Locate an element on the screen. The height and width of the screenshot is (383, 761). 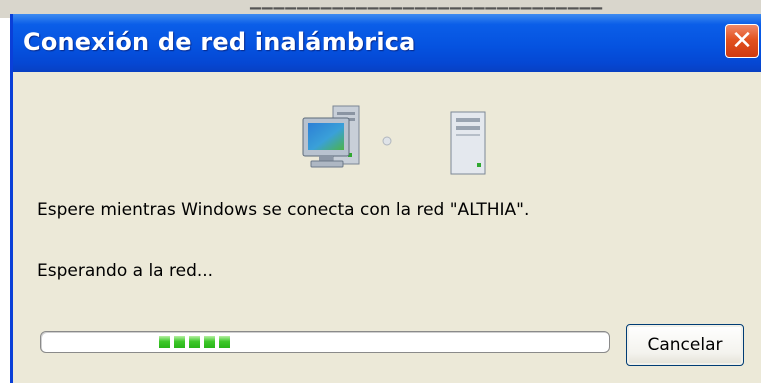
server-tower-icon is located at coordinates (468, 143).